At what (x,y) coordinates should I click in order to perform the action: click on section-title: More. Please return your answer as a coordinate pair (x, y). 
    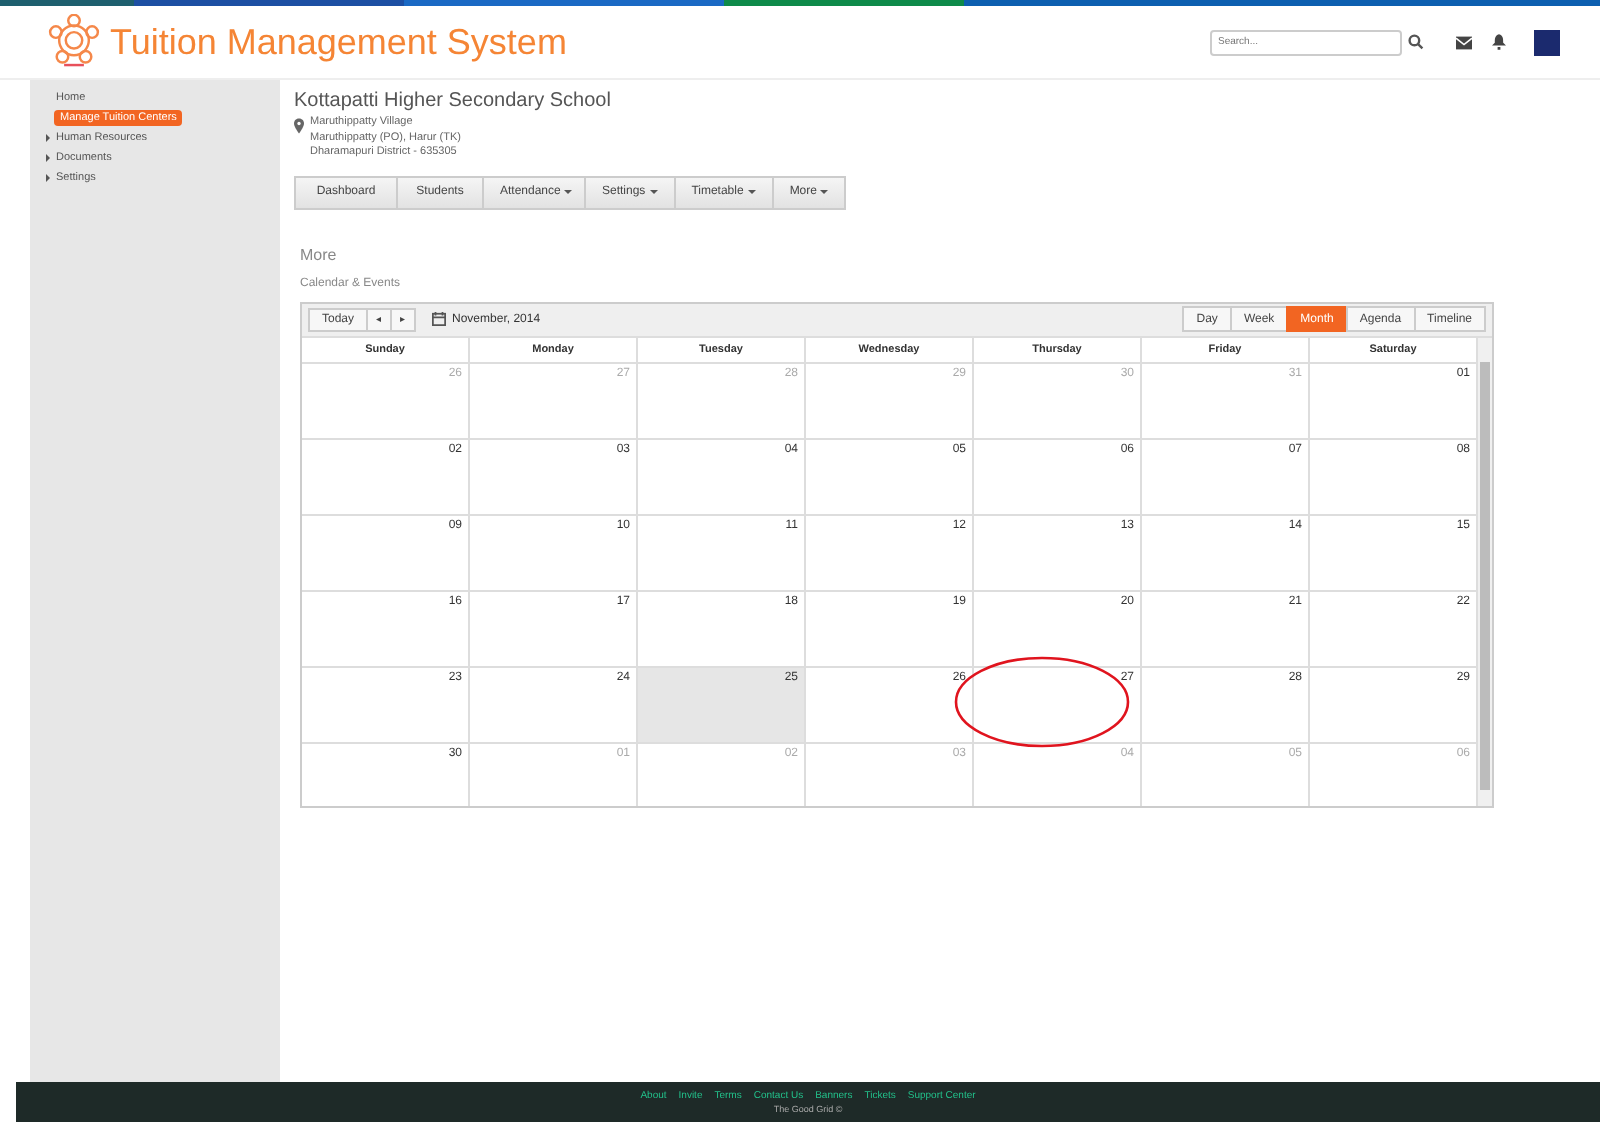
    Looking at the image, I should click on (319, 254).